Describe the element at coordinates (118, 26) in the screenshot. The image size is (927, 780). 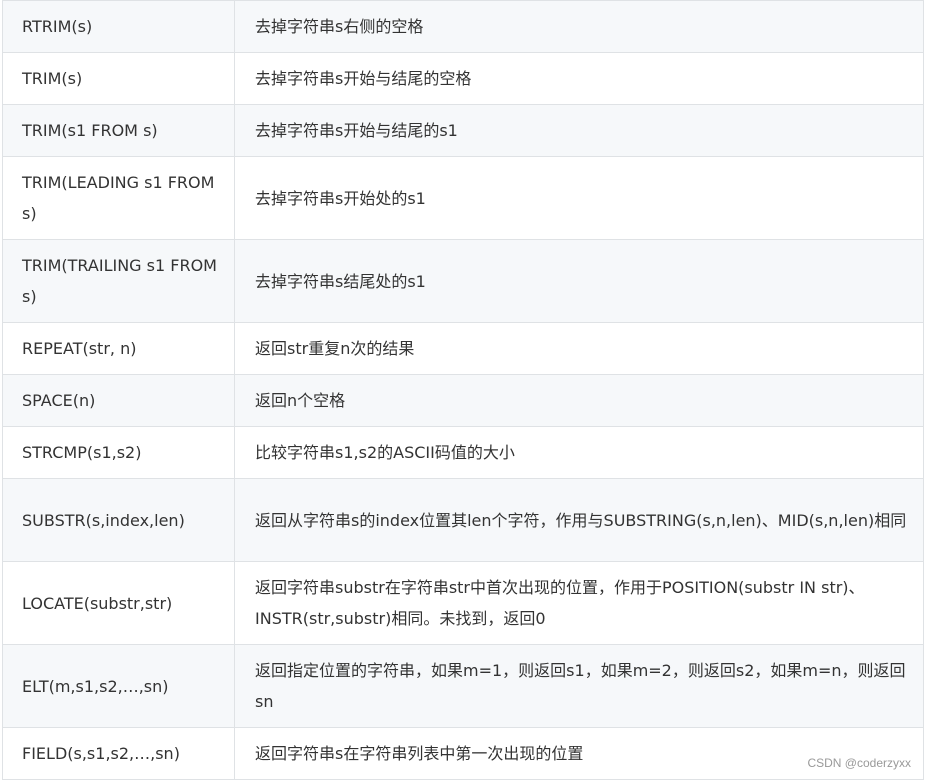
I see `function-name-cell: RTRIM(s)` at that location.